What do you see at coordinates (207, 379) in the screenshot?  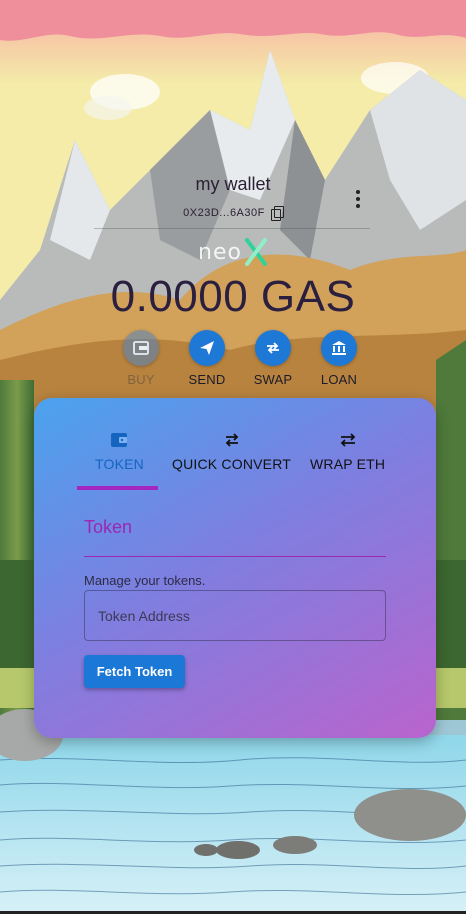 I see `send-label: SEND` at bounding box center [207, 379].